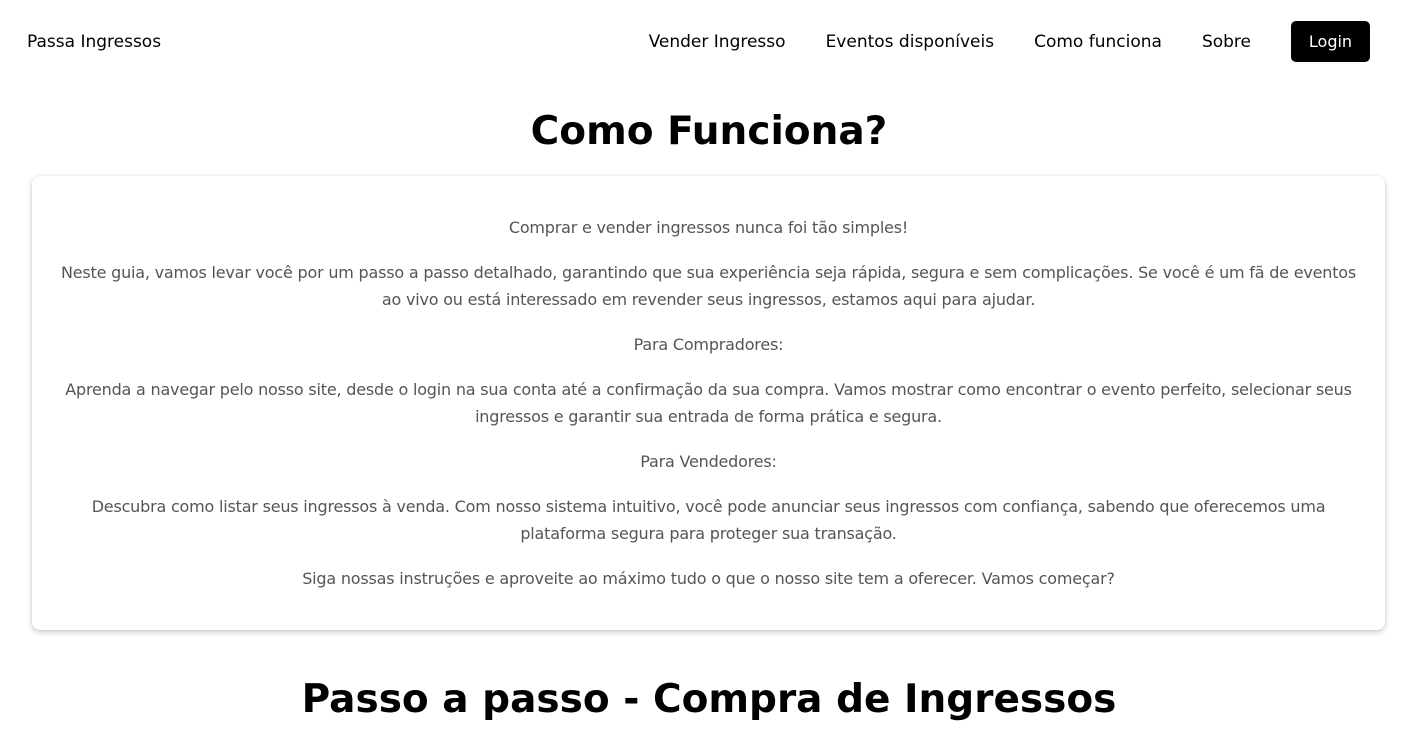 The image size is (1418, 736). What do you see at coordinates (717, 42) in the screenshot?
I see `nav-link-vender-ingresso: Vender Ingresso` at bounding box center [717, 42].